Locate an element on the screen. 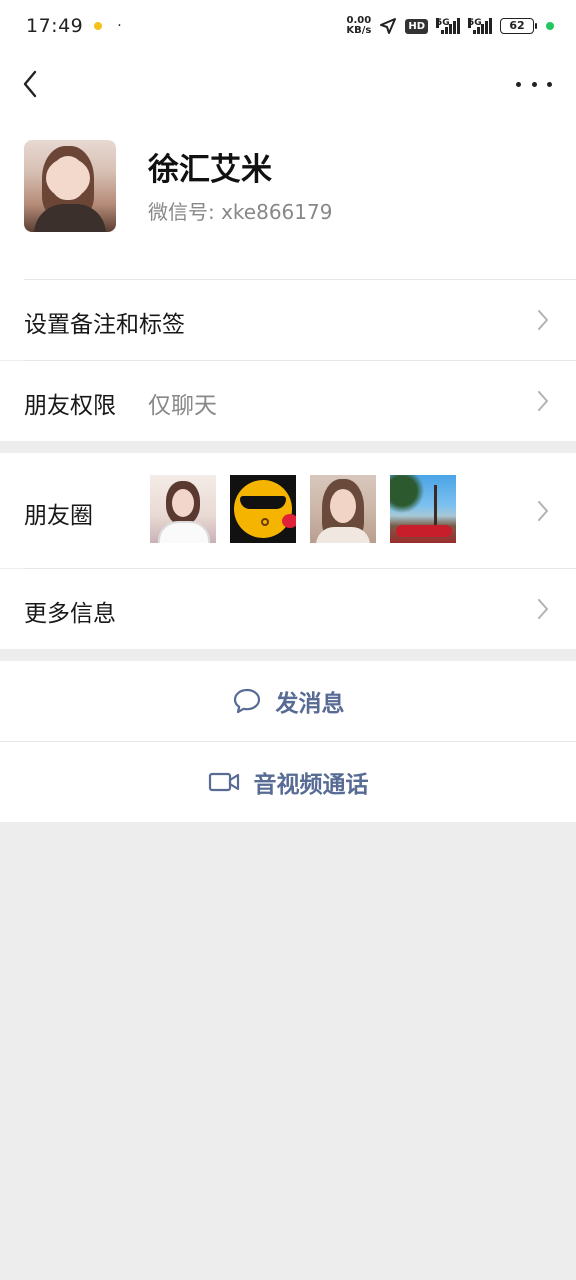  more-button is located at coordinates (534, 84).